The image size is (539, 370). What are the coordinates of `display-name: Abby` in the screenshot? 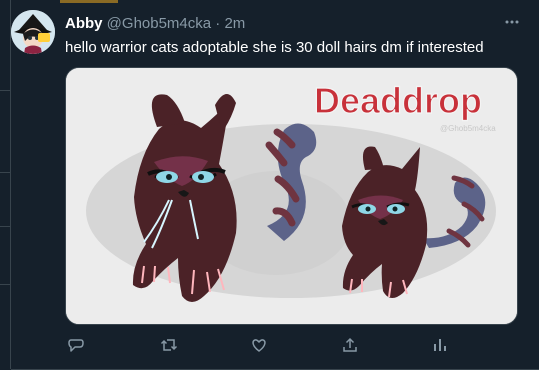 It's located at (84, 23).